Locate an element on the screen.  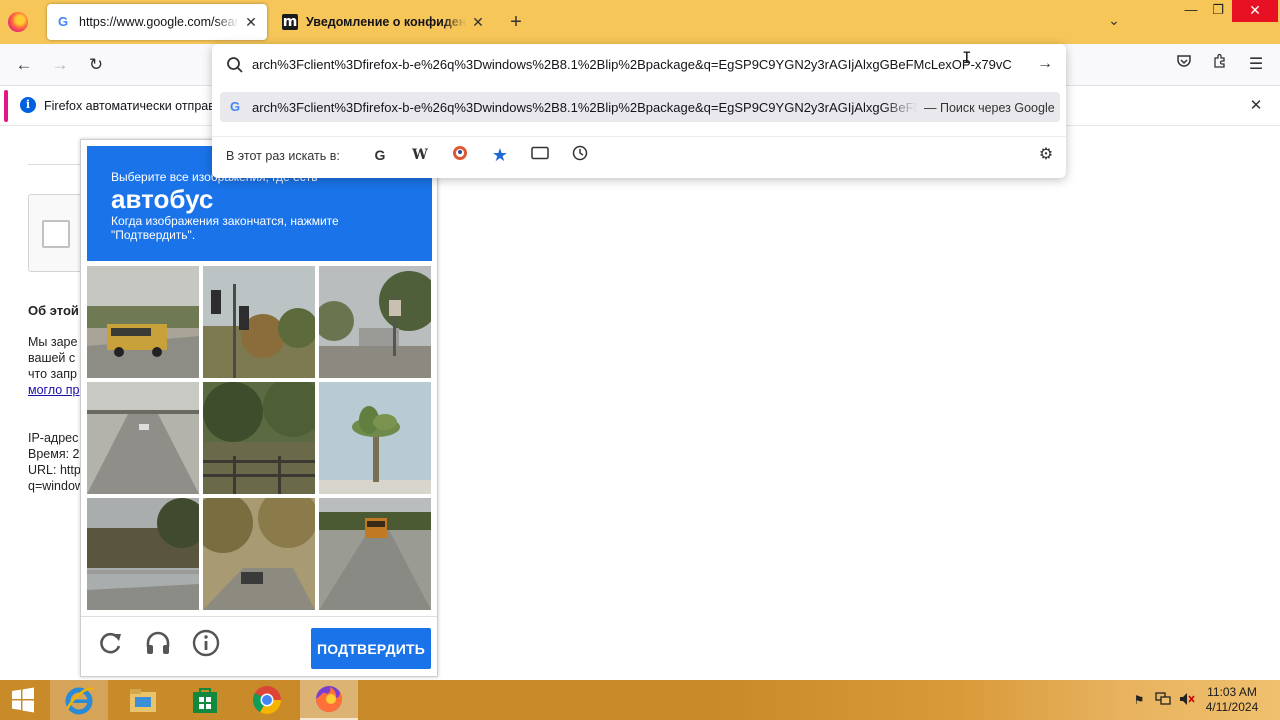
search-icon is located at coordinates (235, 65).